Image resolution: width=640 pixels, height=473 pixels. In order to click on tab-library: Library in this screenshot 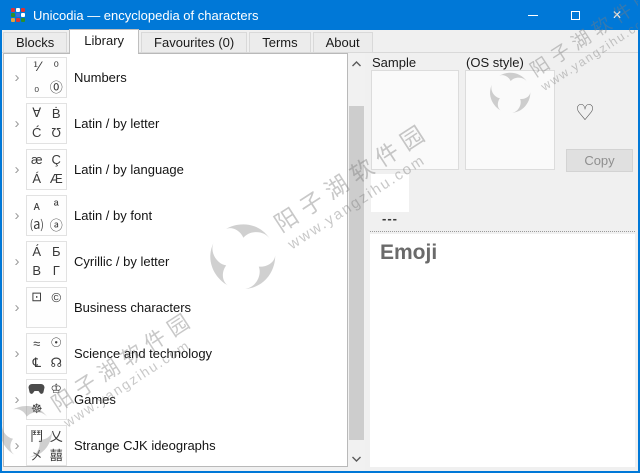, I will do `click(104, 41)`.